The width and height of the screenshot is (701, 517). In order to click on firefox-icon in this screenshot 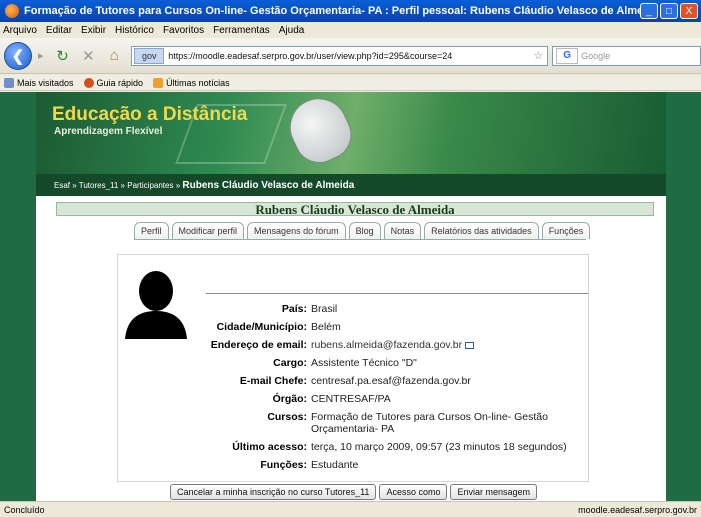, I will do `click(12, 11)`.